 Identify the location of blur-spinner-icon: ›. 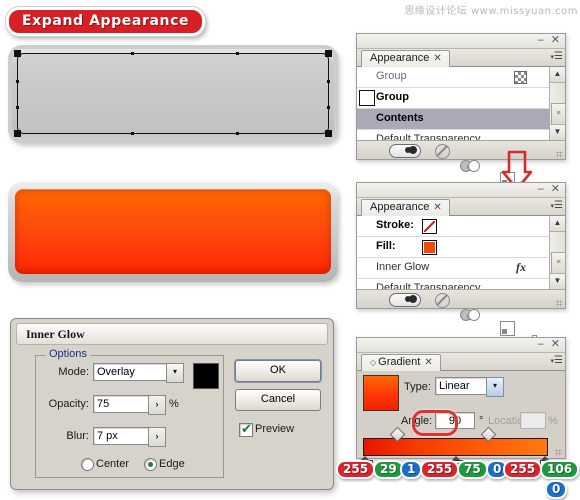
(157, 437).